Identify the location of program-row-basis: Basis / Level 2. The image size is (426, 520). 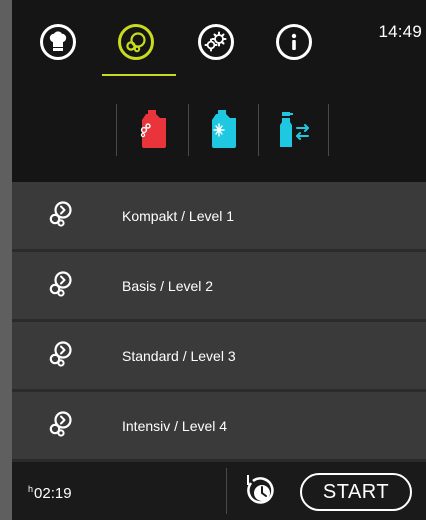
(219, 285).